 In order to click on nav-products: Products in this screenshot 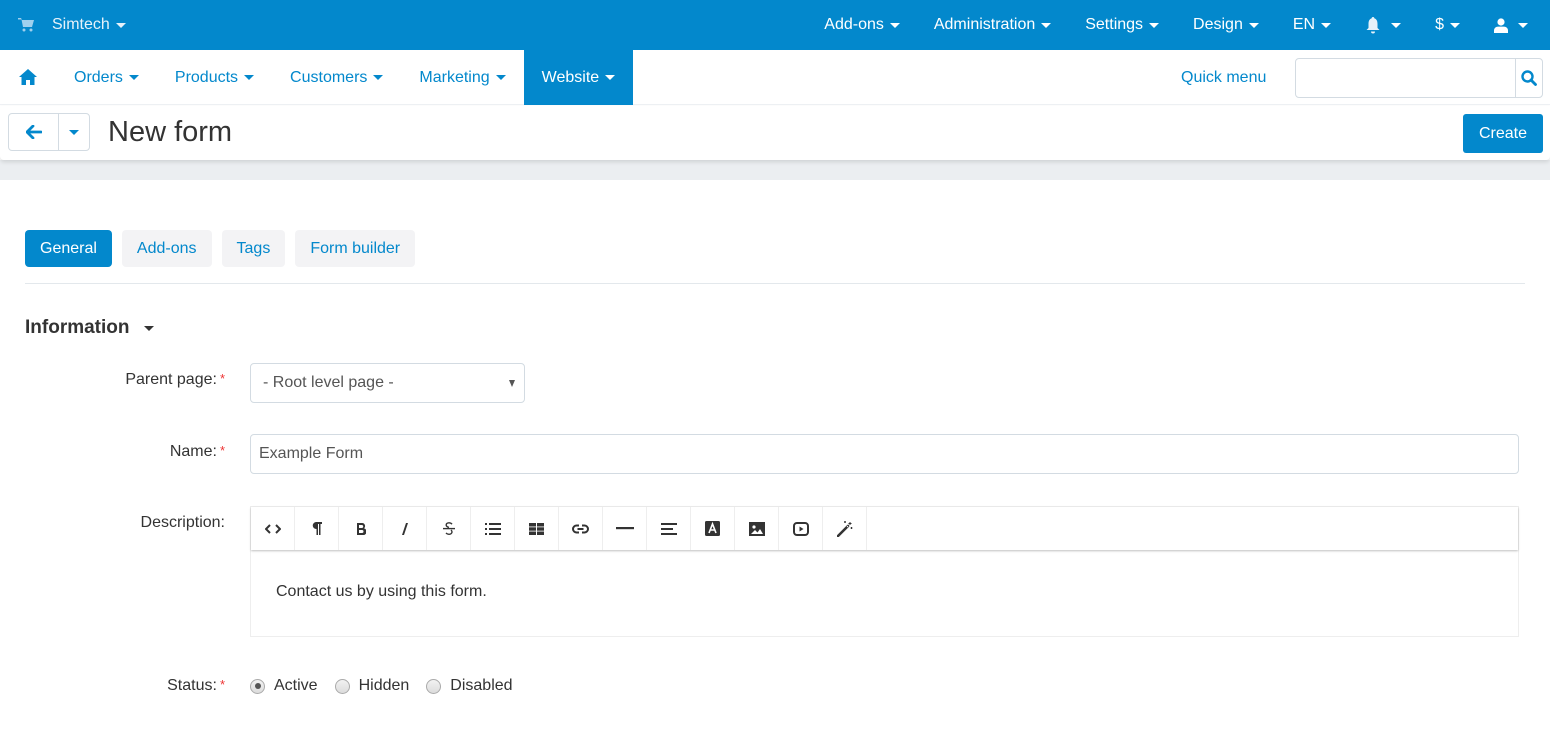, I will do `click(214, 77)`.